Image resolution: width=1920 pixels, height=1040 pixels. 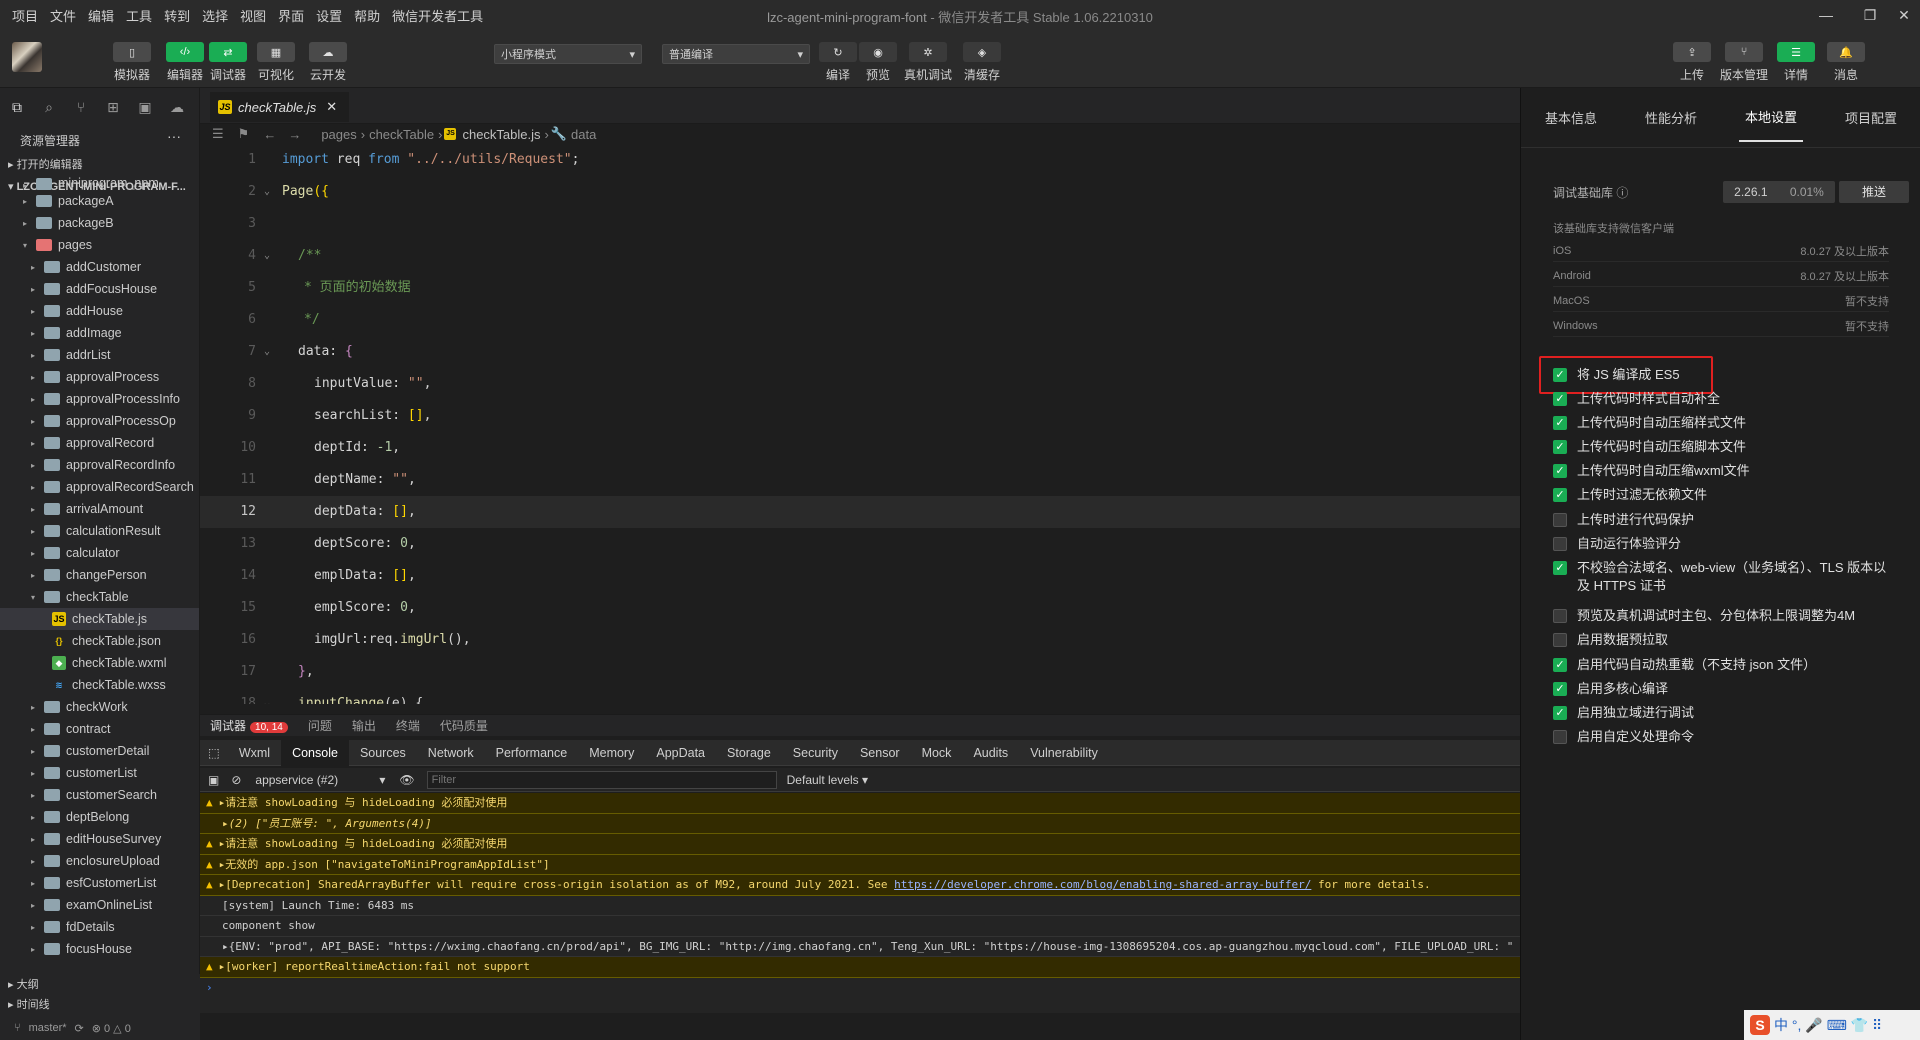 What do you see at coordinates (253, 15) in the screenshot?
I see `menu-item: 视图` at bounding box center [253, 15].